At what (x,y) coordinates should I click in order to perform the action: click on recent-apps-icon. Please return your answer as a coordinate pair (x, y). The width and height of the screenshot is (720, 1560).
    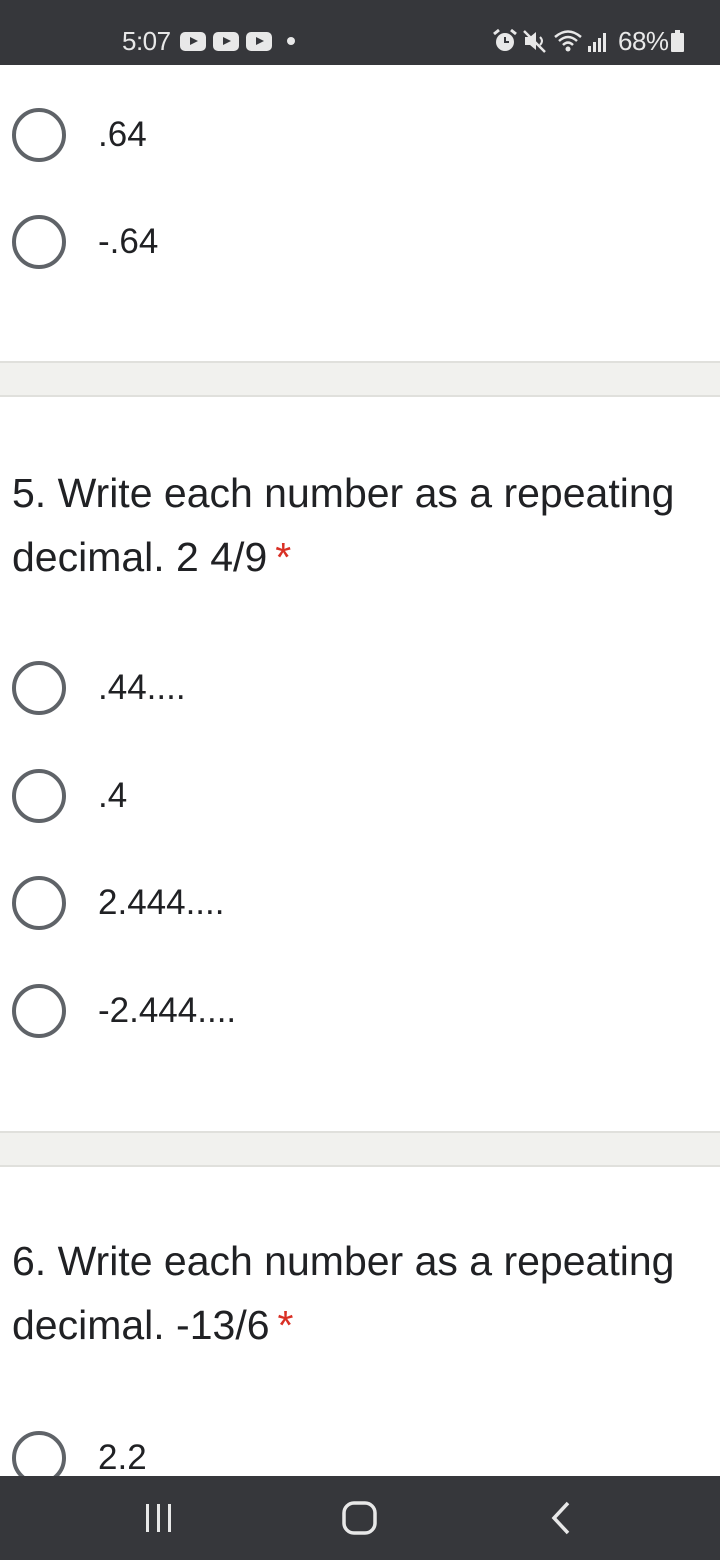
    Looking at the image, I should click on (159, 1518).